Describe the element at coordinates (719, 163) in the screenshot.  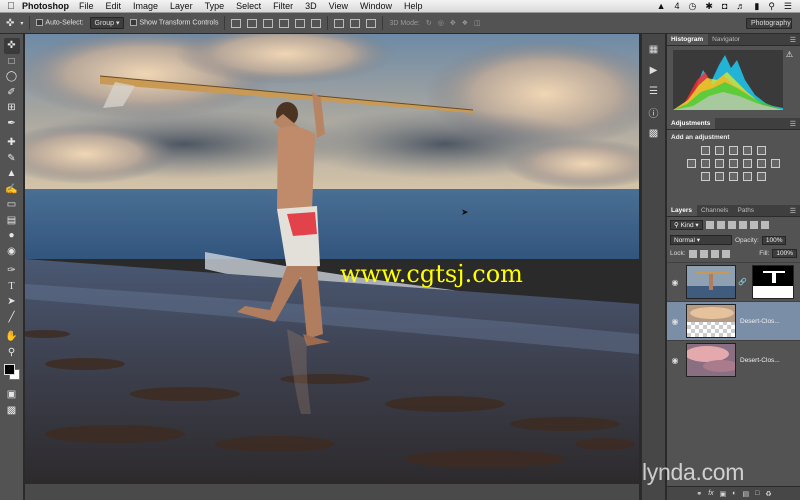
I see `color-balance-icon` at that location.